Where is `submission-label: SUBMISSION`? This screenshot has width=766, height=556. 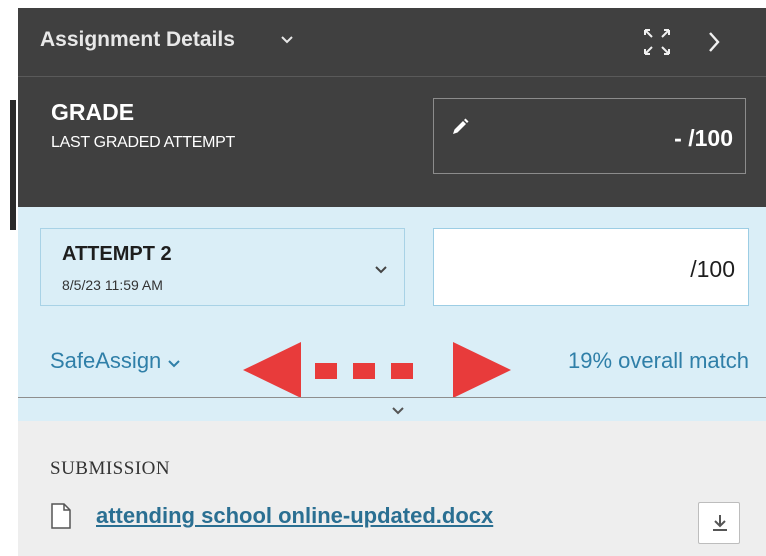 submission-label: SUBMISSION is located at coordinates (110, 468).